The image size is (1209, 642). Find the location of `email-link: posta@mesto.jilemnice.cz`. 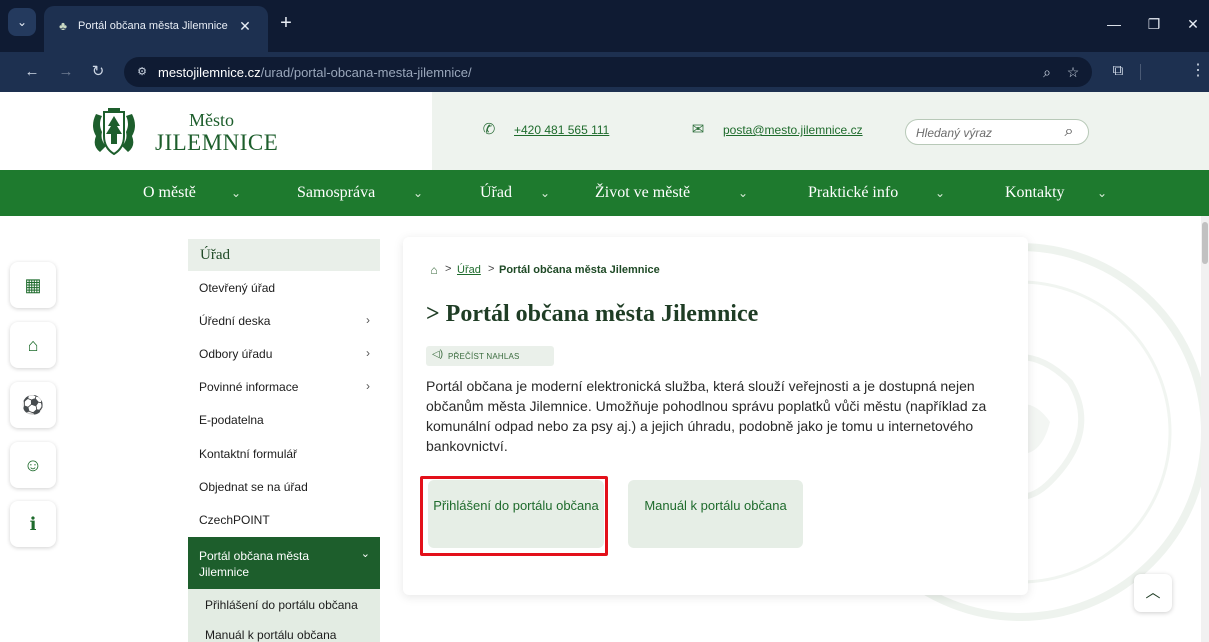

email-link: posta@mesto.jilemnice.cz is located at coordinates (793, 130).